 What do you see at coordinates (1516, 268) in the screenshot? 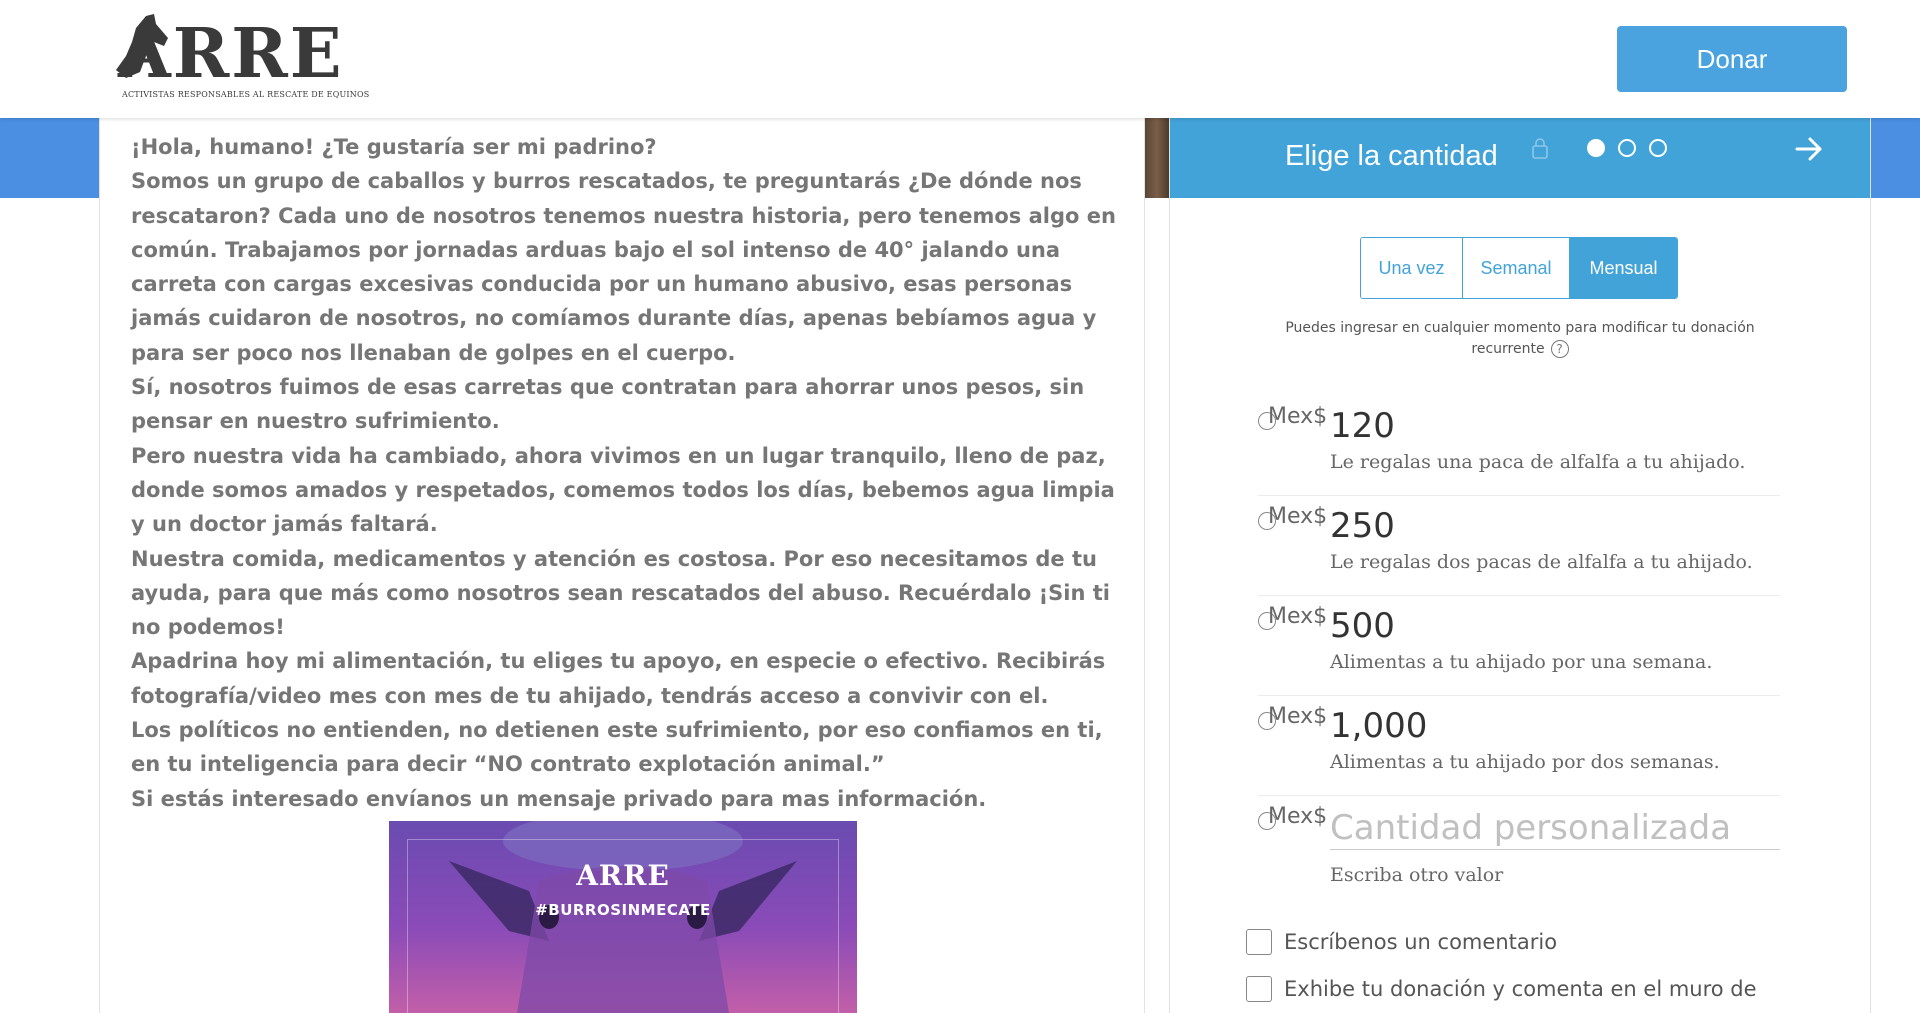
I see `frequency-weekly-button: Semanal` at bounding box center [1516, 268].